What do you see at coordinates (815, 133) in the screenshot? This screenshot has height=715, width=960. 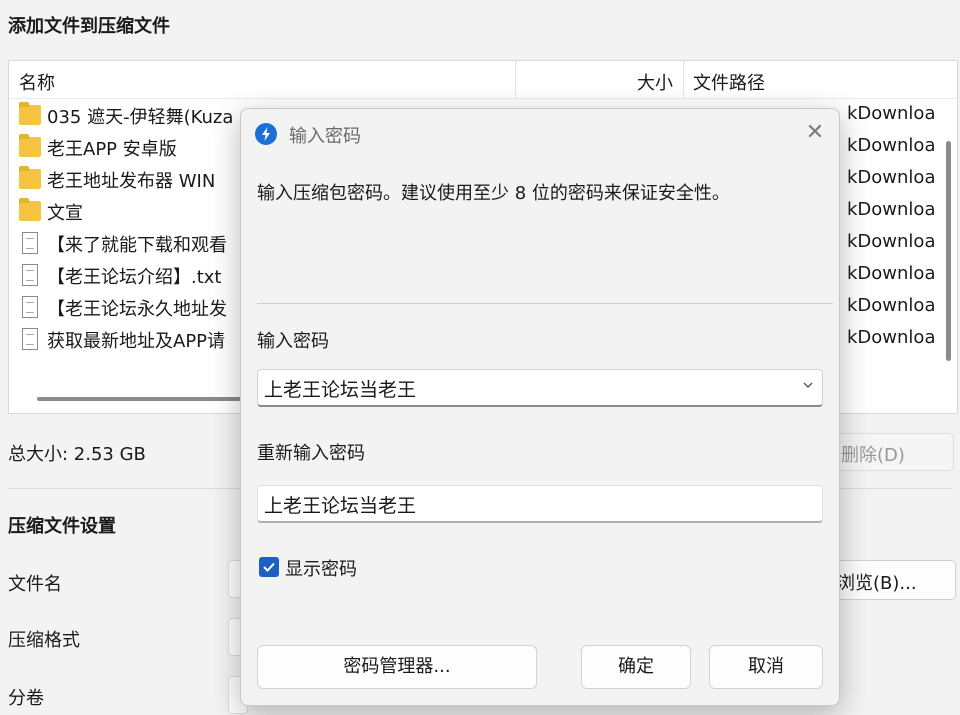 I see `close-icon: ✕` at bounding box center [815, 133].